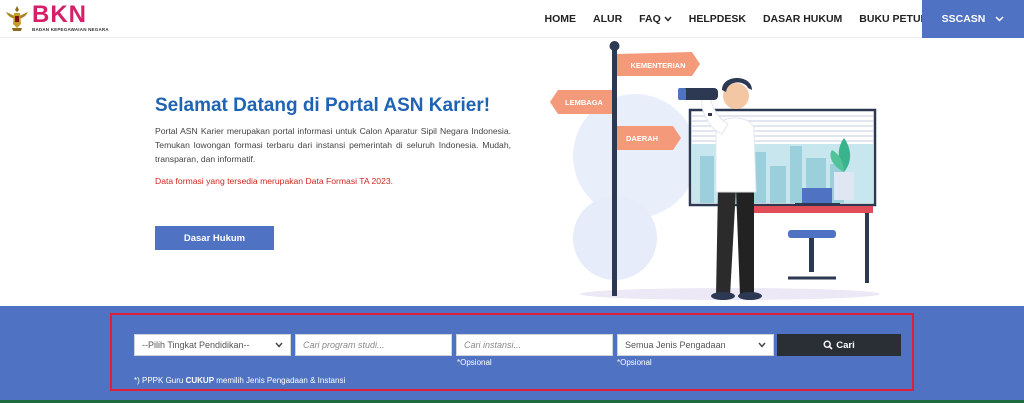 Image resolution: width=1024 pixels, height=403 pixels. I want to click on search-icon, so click(828, 345).